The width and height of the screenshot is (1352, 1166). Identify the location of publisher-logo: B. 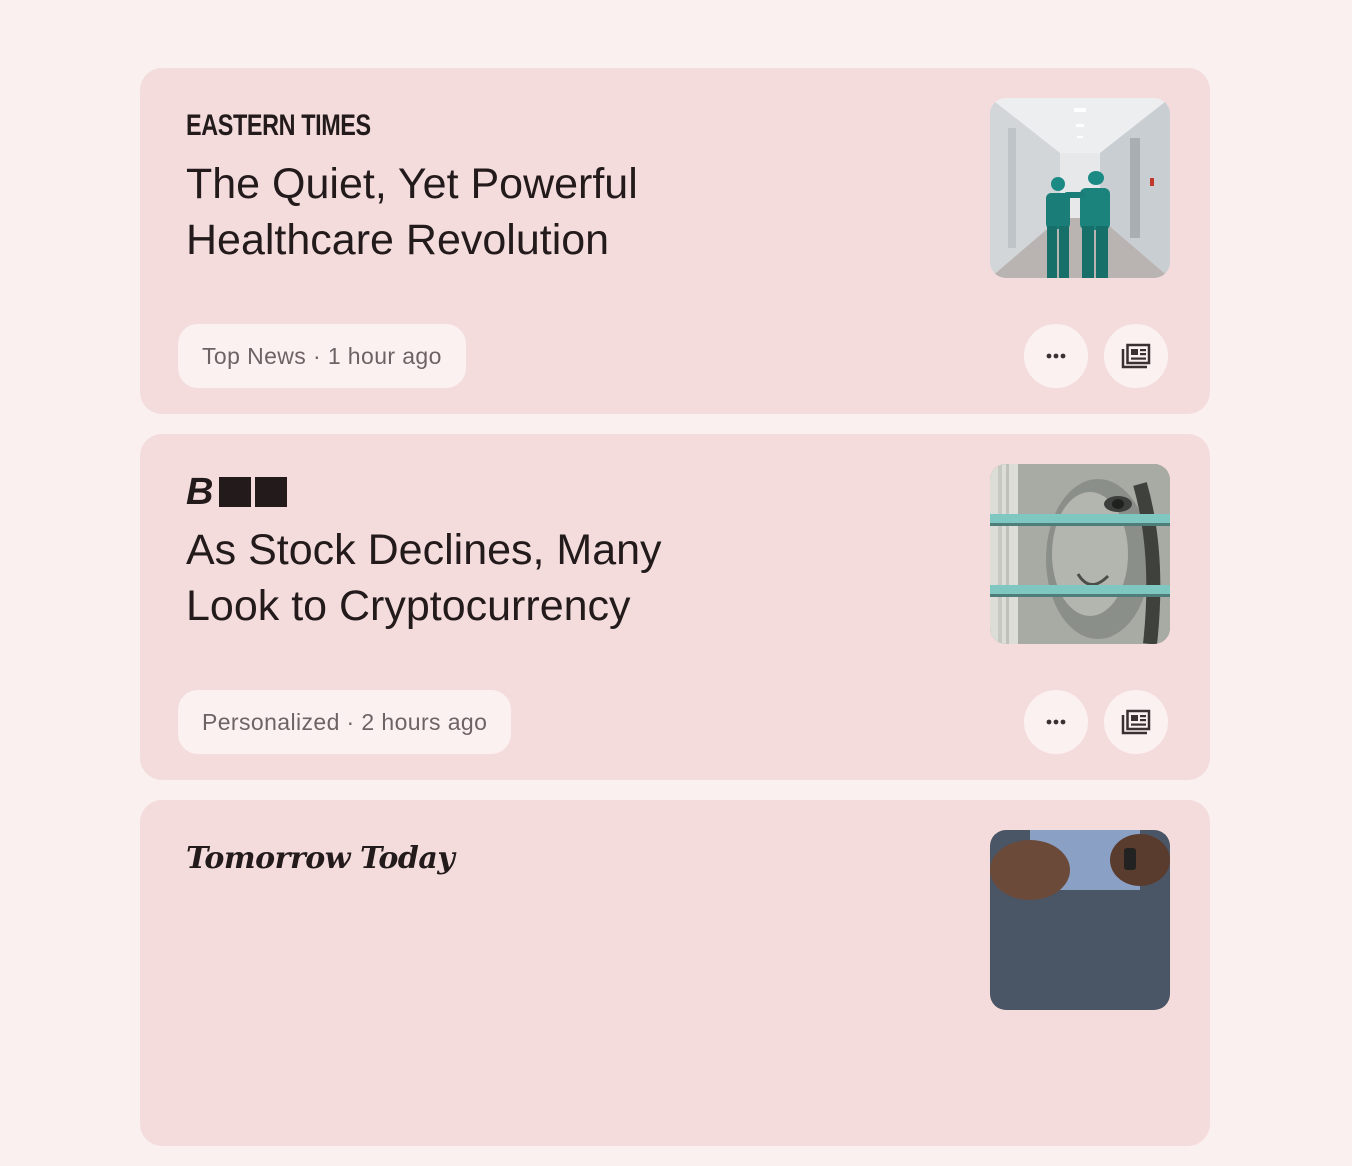
(237, 492).